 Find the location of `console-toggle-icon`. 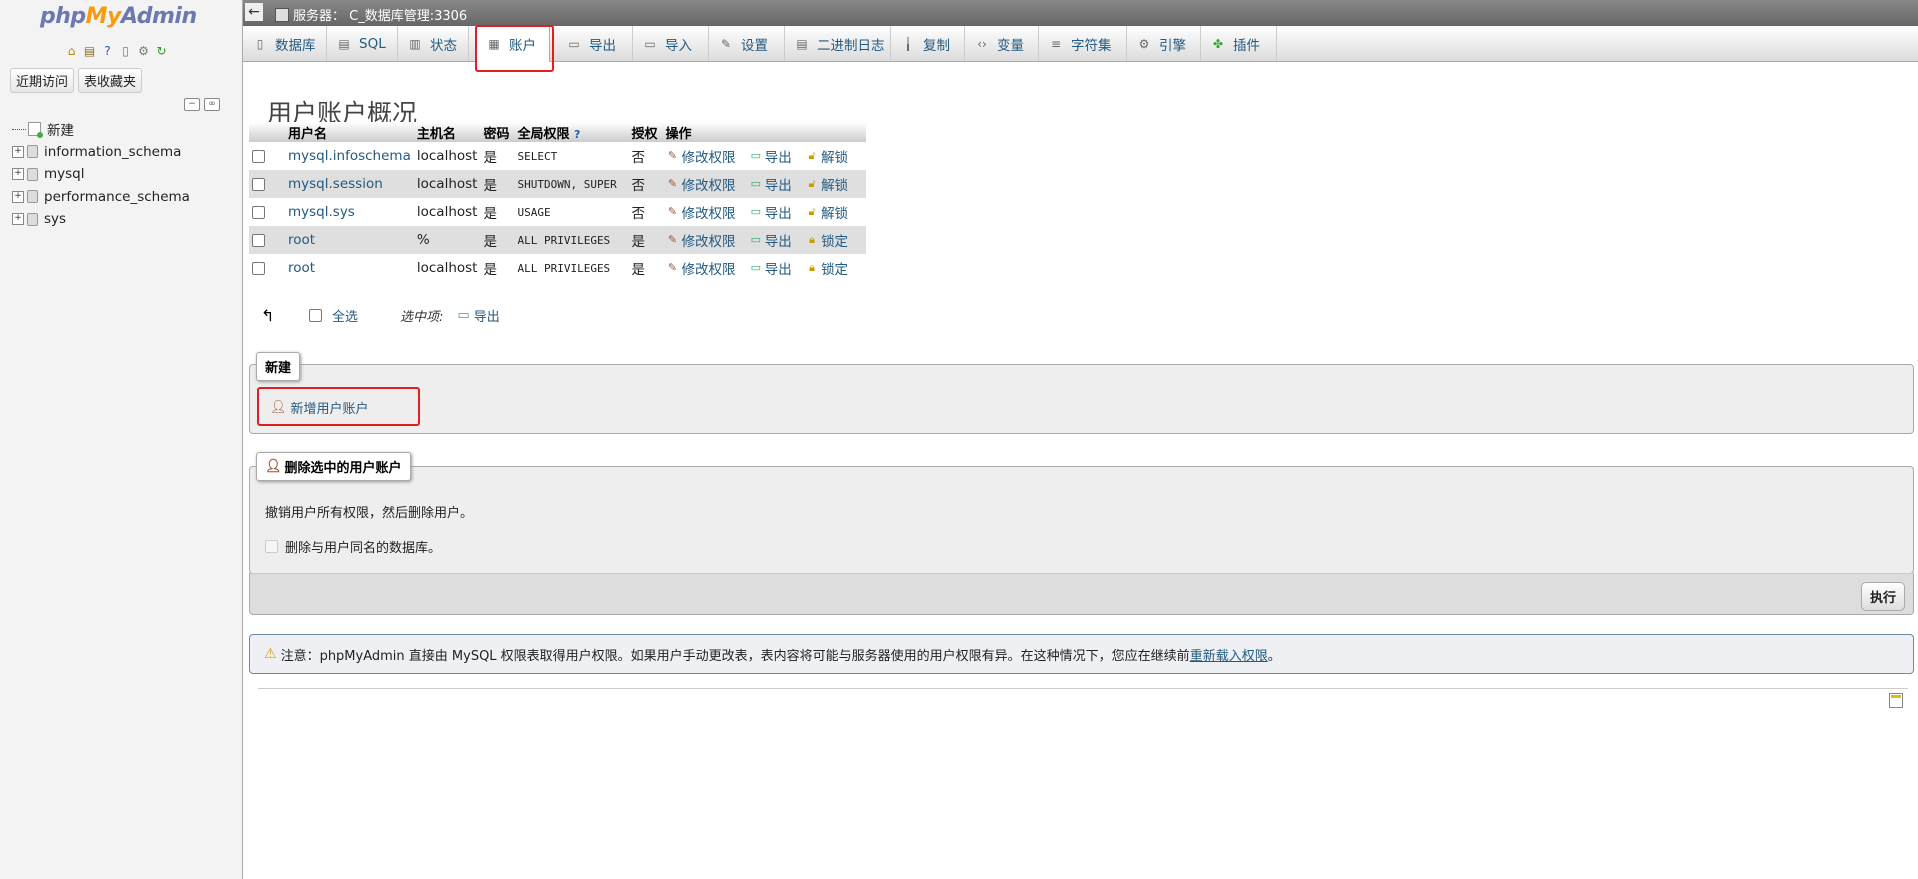

console-toggle-icon is located at coordinates (1896, 700).